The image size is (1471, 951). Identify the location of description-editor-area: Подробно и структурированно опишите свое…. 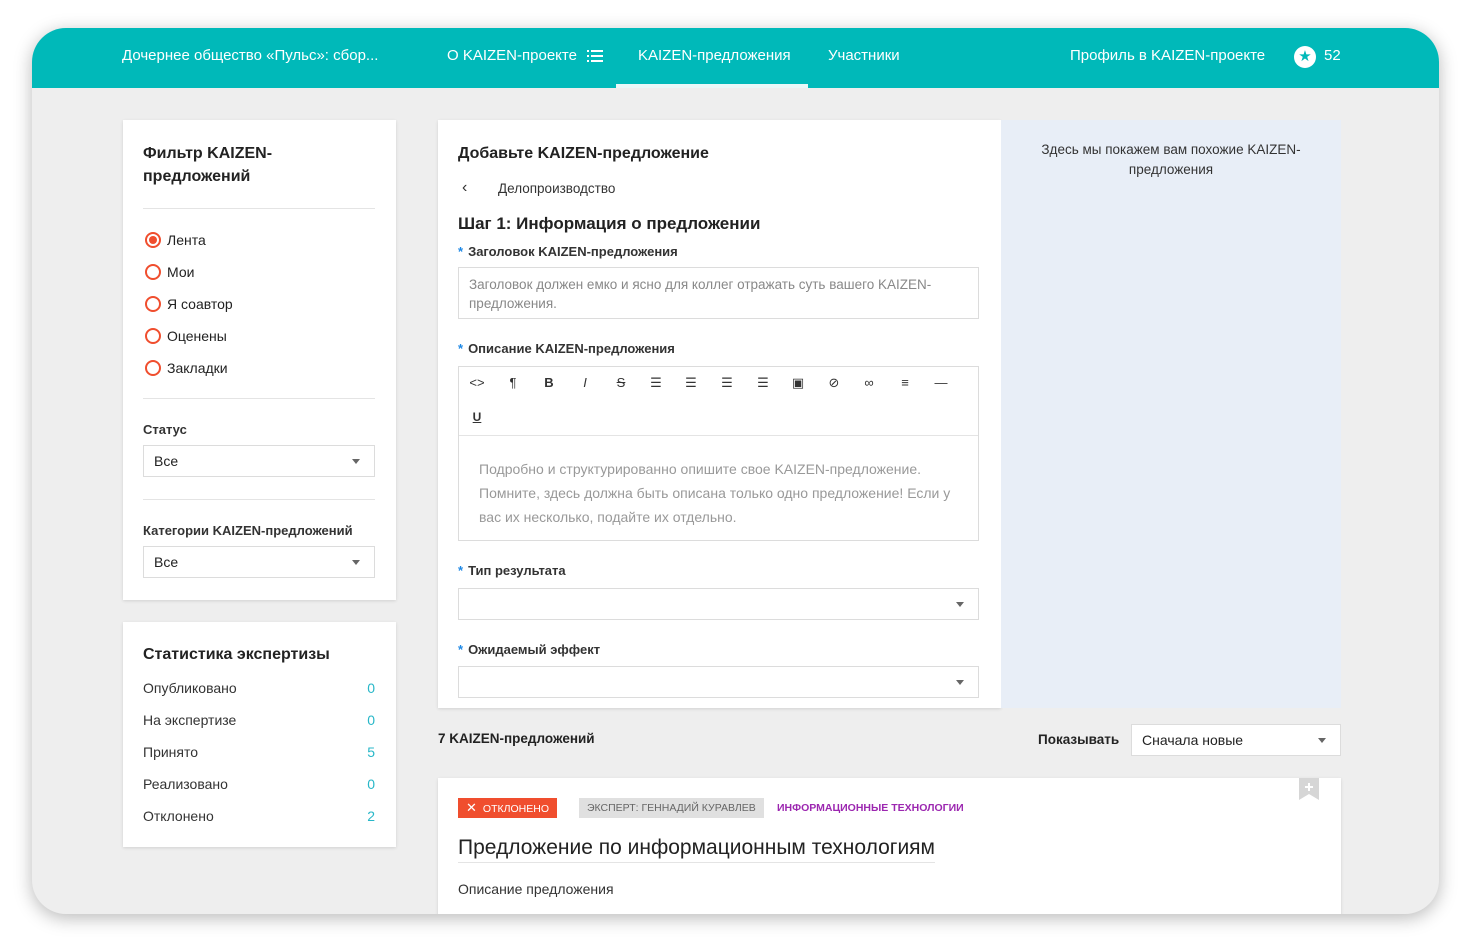
(726, 493).